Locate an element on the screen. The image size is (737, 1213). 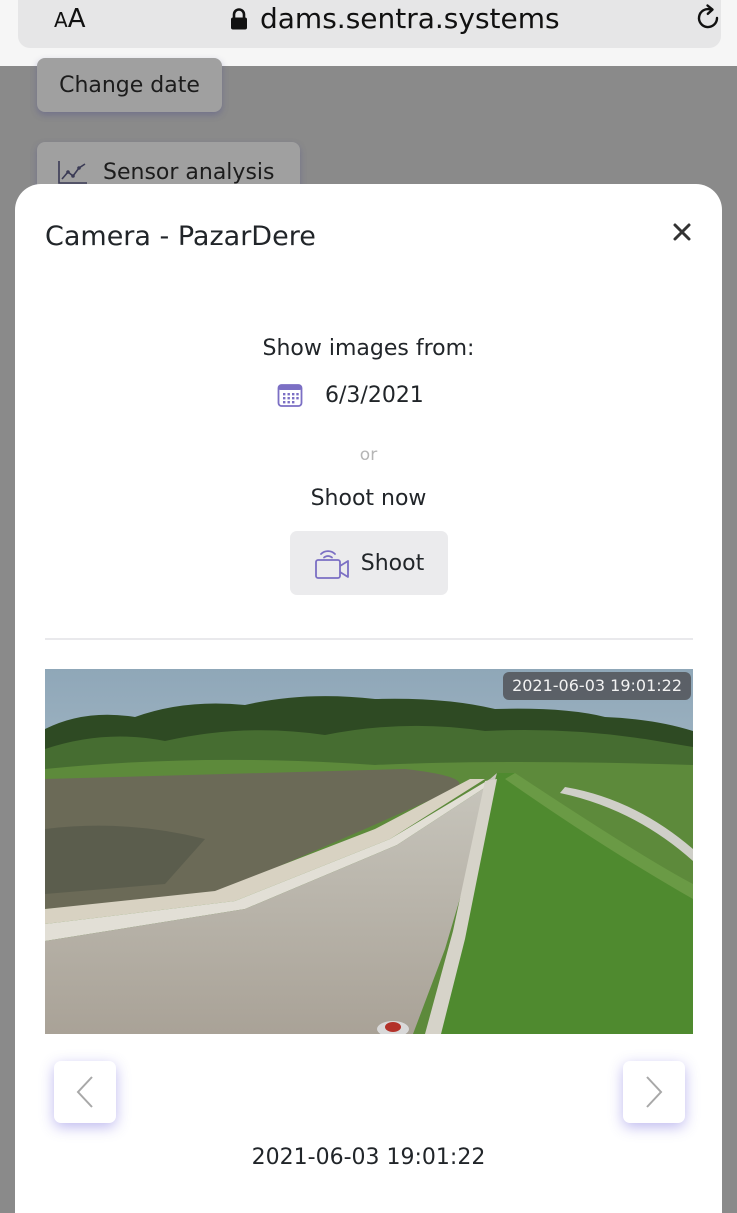
url-text: dams.sentra.systems is located at coordinates (410, 18).